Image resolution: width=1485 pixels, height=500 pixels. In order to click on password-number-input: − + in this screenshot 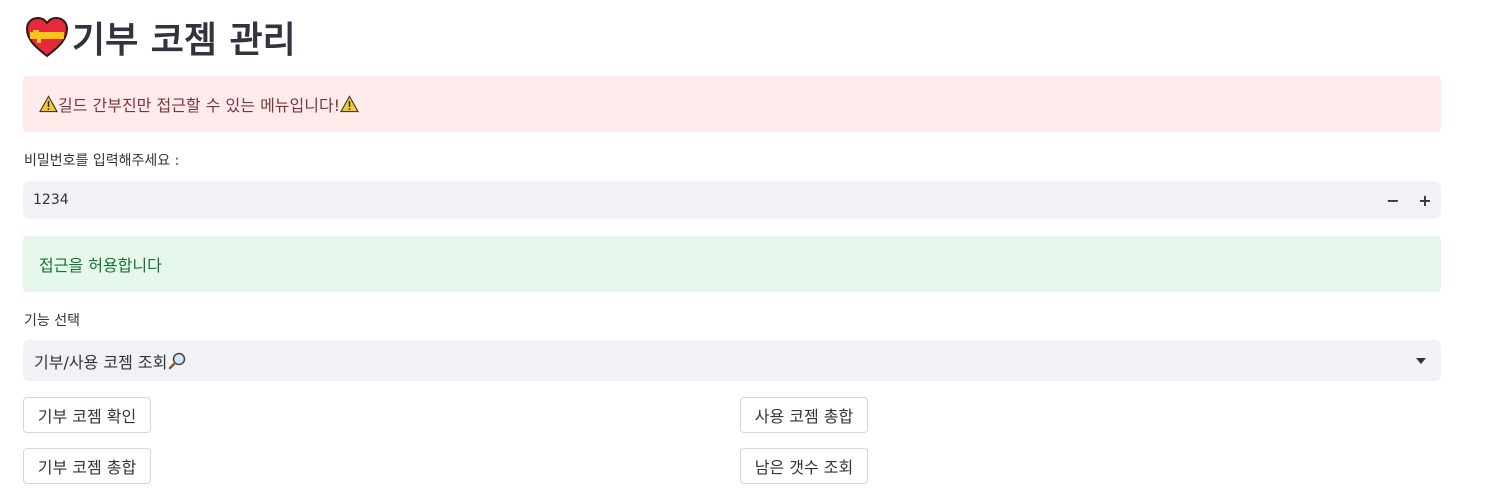, I will do `click(732, 200)`.